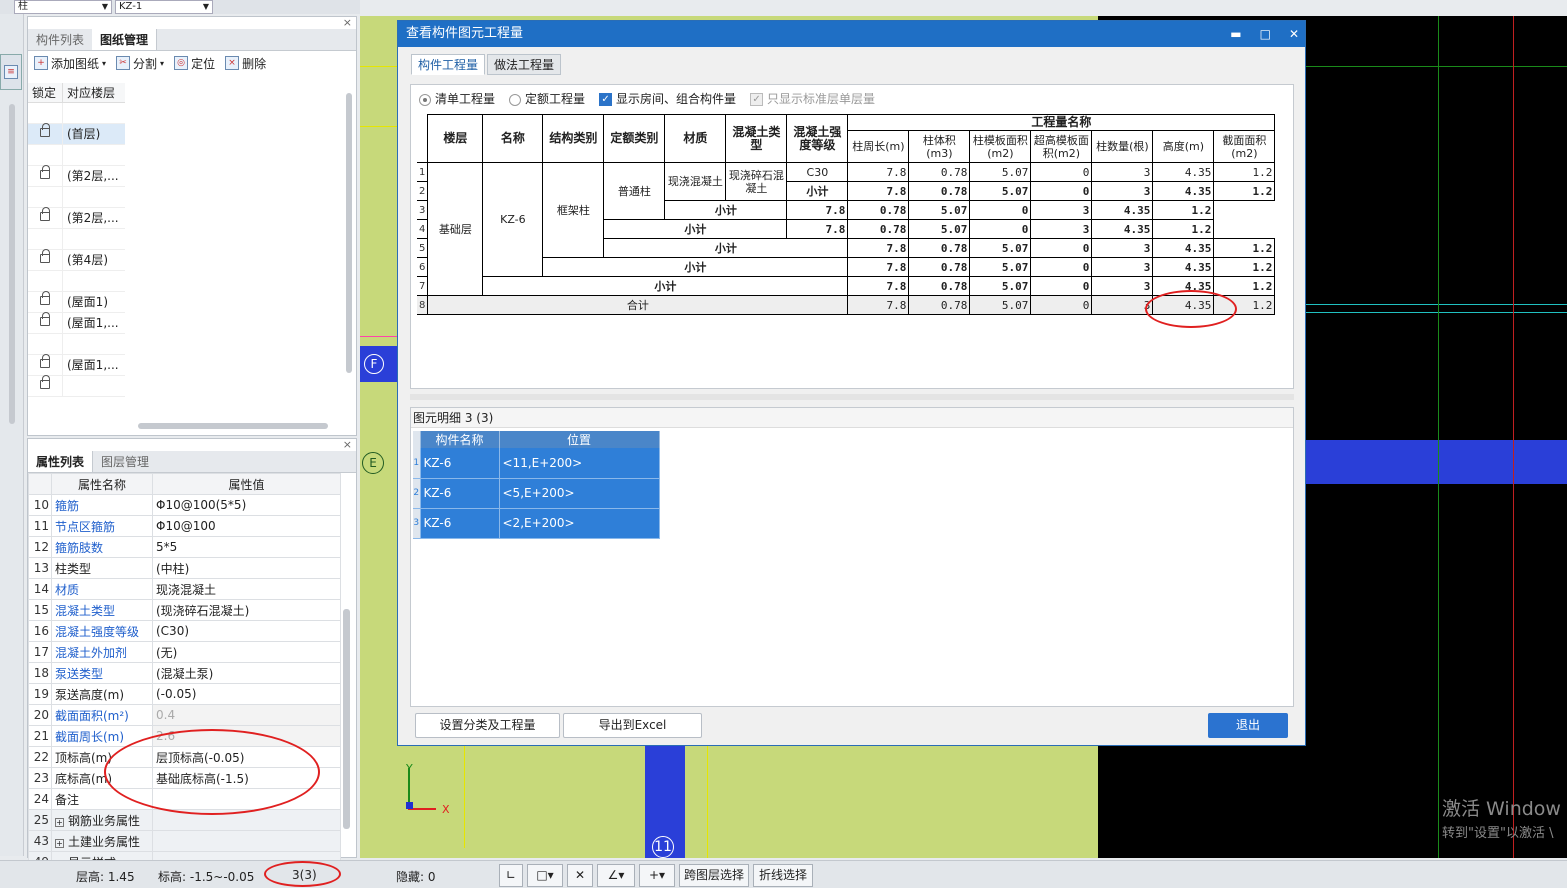  What do you see at coordinates (846, 305) in the screenshot?
I see `table-row: 8 合计 7.8 0.78 5.07 0 3 4.35 1.2` at bounding box center [846, 305].